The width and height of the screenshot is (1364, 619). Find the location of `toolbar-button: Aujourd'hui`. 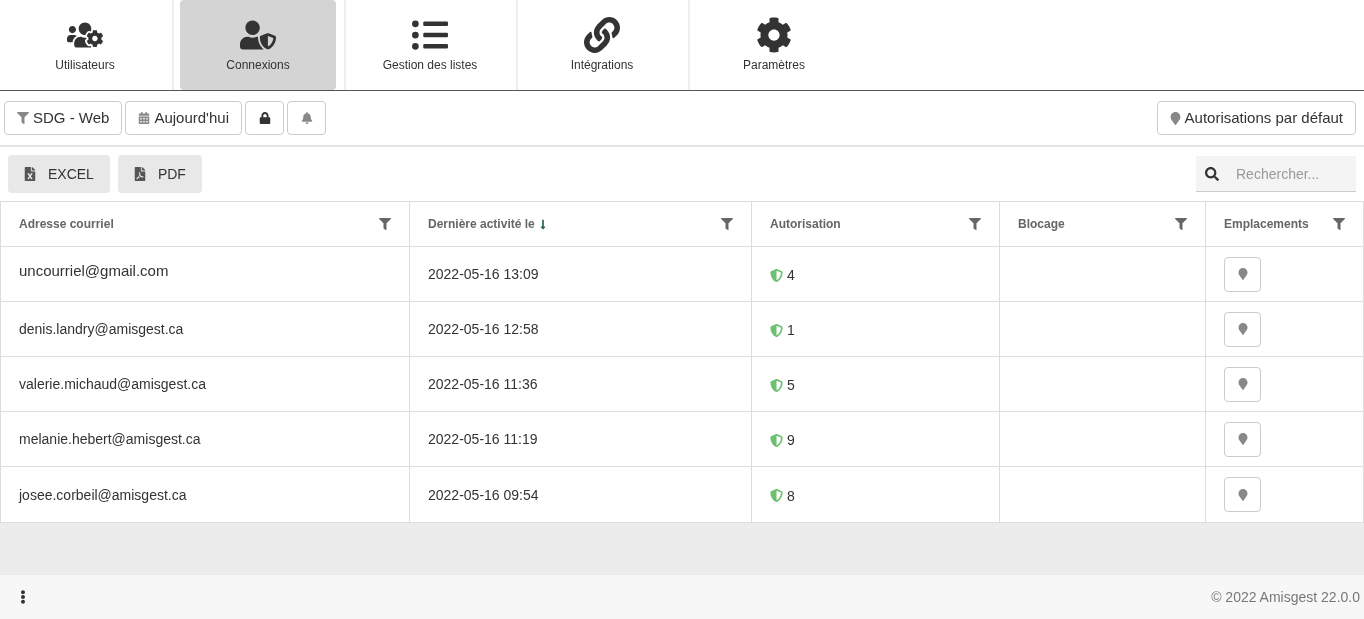

toolbar-button: Aujourd'hui is located at coordinates (183, 118).